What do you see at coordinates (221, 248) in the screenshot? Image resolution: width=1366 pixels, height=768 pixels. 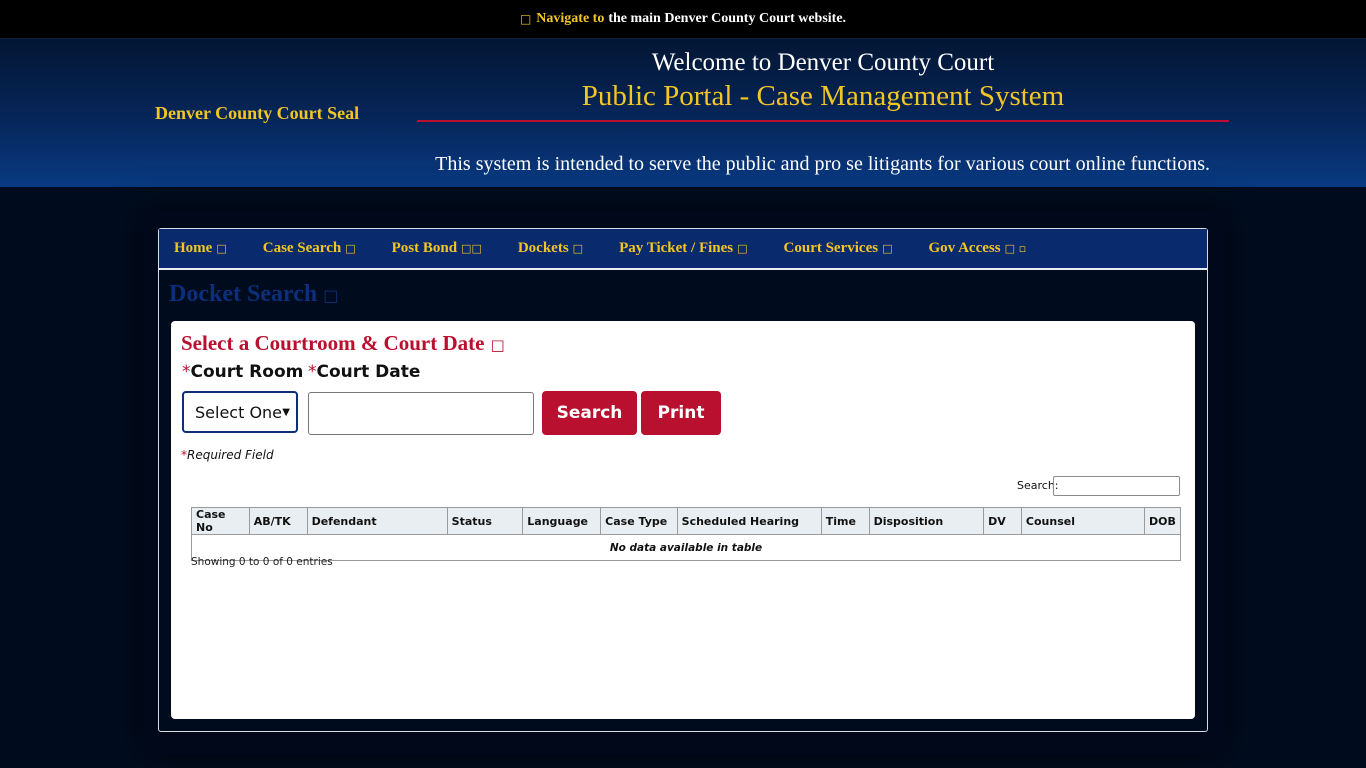 I see `home-icon: □` at bounding box center [221, 248].